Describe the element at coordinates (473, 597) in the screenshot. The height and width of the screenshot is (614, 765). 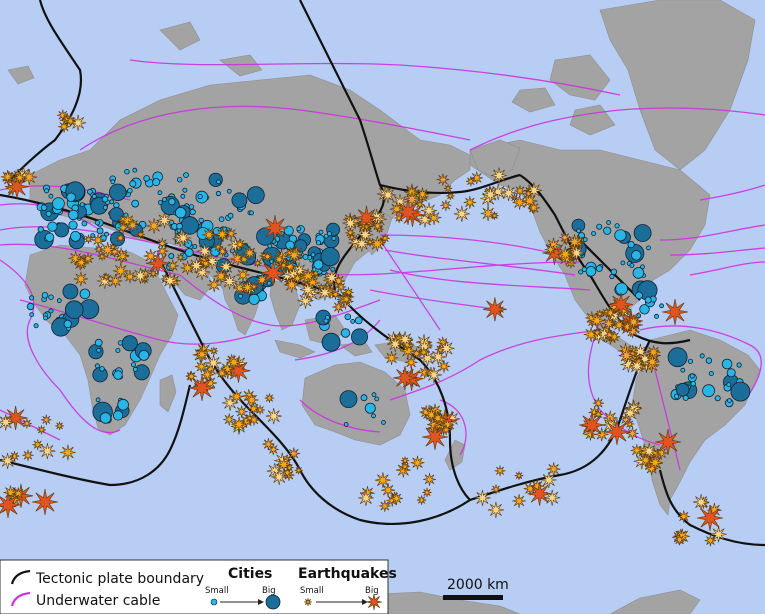
I see `scale-bar-icon` at that location.